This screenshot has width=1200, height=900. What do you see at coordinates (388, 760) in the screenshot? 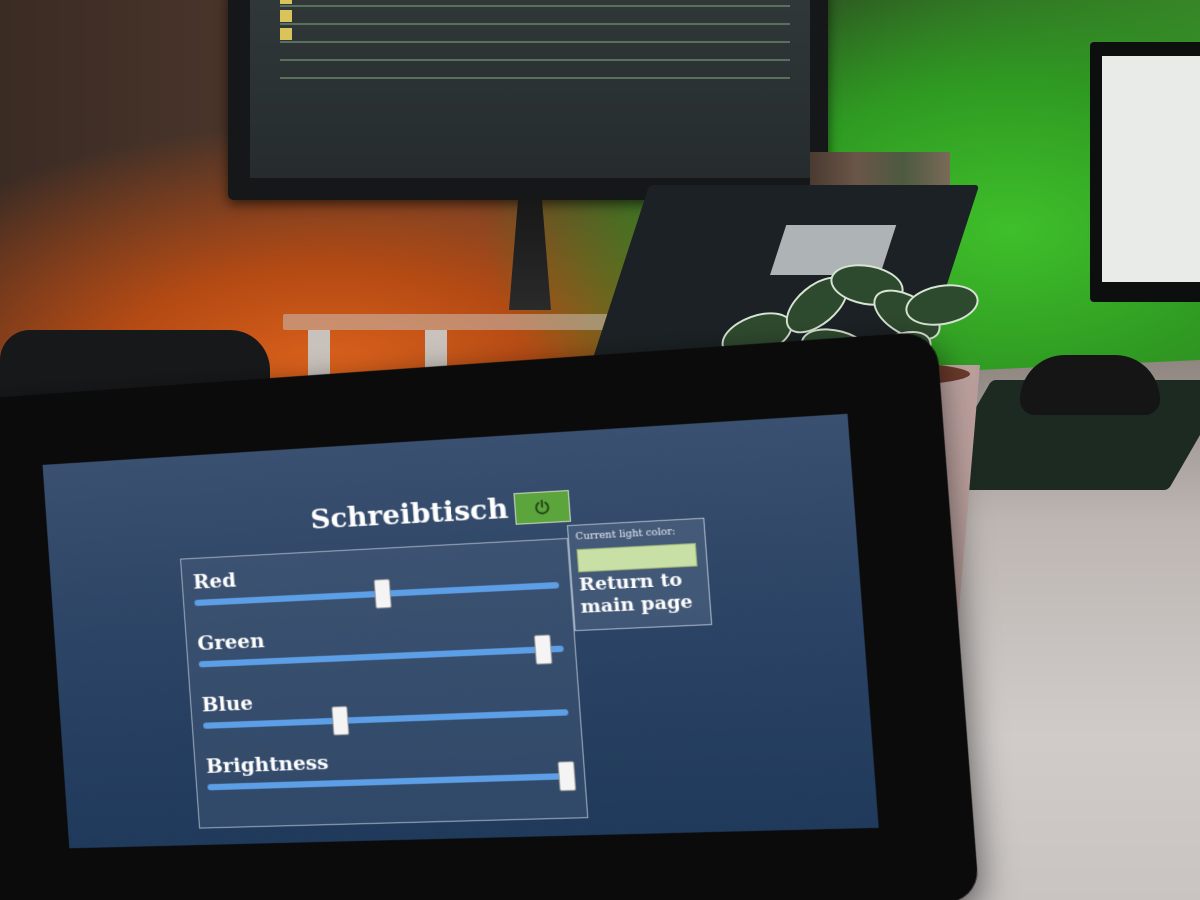
I see `slider-label: Brightness` at bounding box center [388, 760].